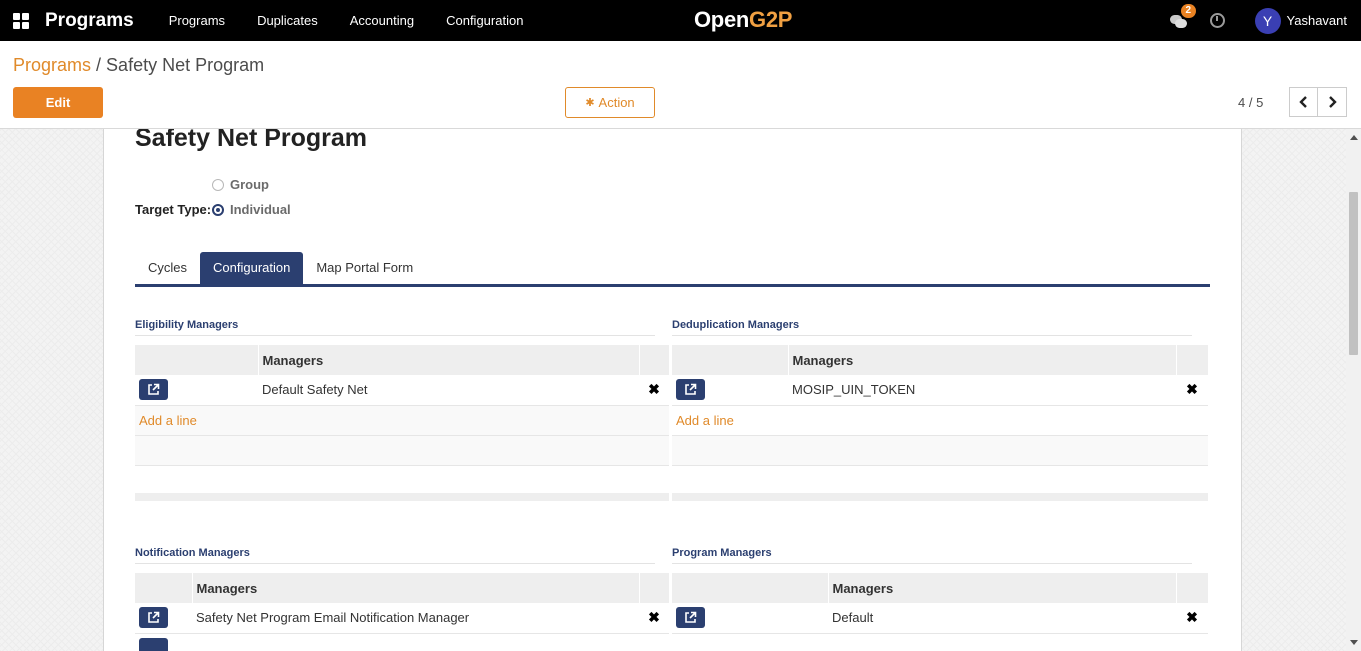 The width and height of the screenshot is (1361, 651). I want to click on breadcrumb: Programs / Safety Net Program, so click(138, 65).